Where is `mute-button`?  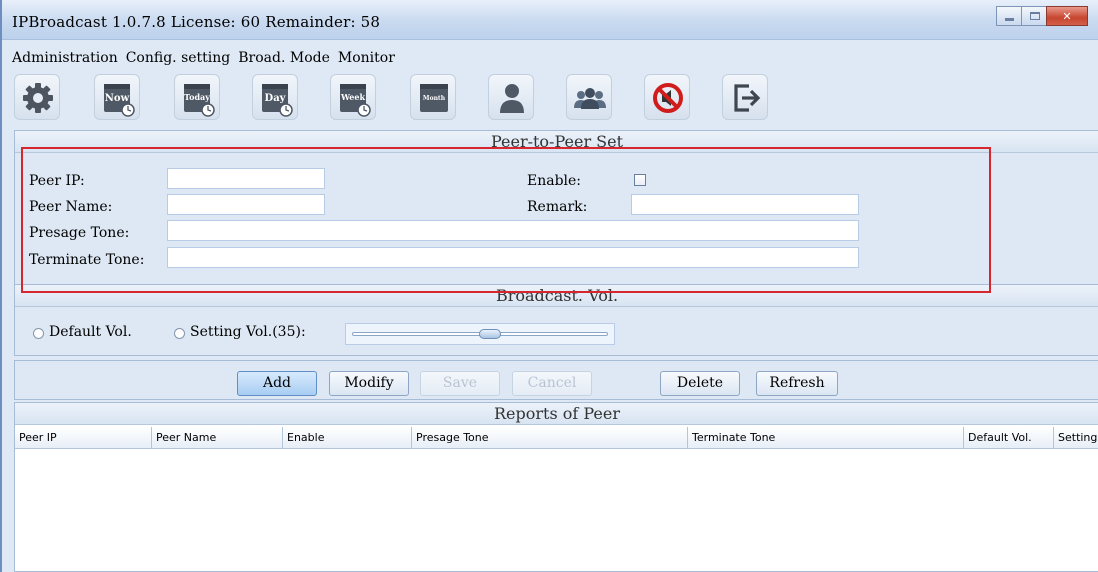 mute-button is located at coordinates (667, 97).